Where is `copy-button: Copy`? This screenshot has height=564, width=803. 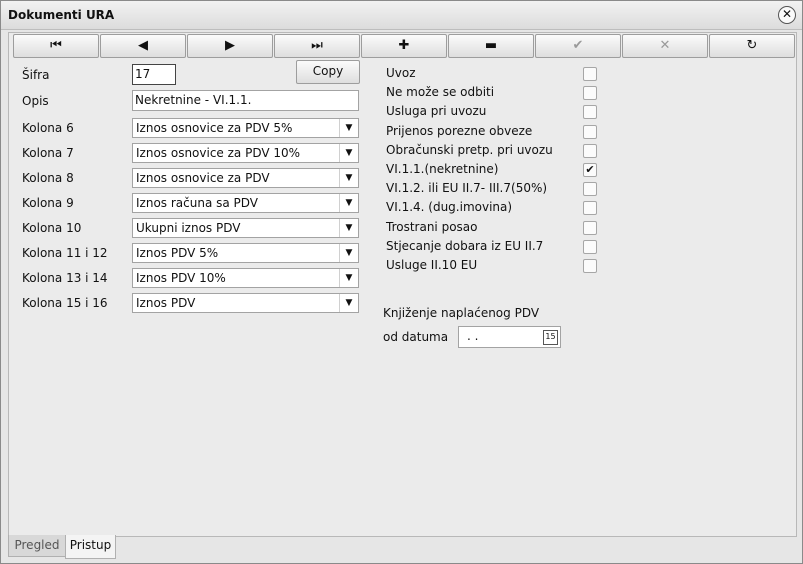 copy-button: Copy is located at coordinates (328, 72).